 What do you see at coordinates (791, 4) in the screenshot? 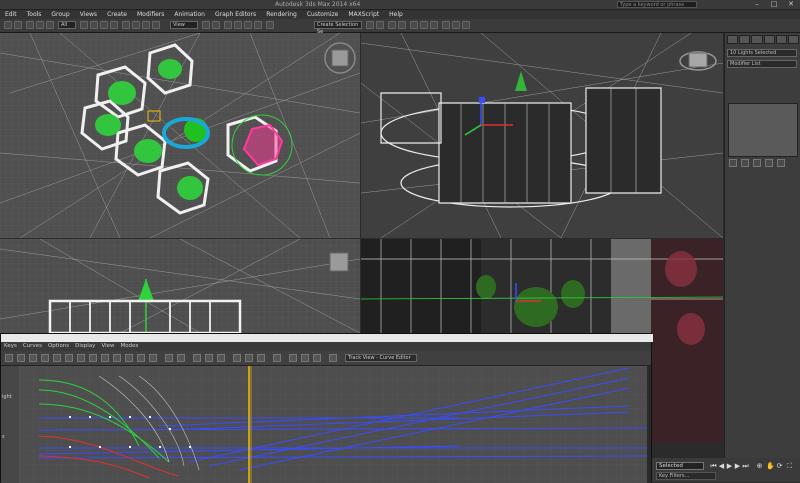
I see `close-button: ✕` at bounding box center [791, 4].